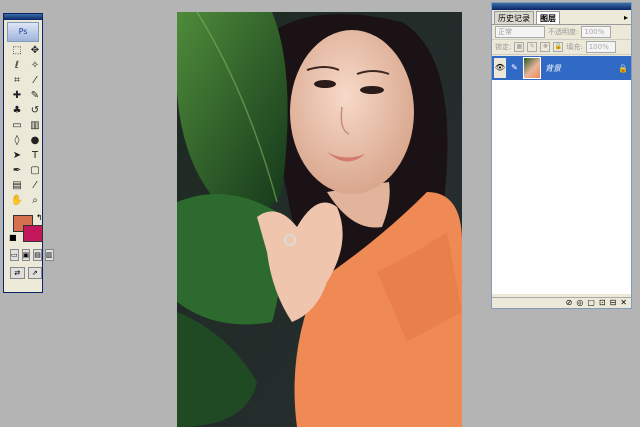 This screenshot has width=640, height=427. I want to click on eyedropper-icon: ⁄, so click(35, 186).